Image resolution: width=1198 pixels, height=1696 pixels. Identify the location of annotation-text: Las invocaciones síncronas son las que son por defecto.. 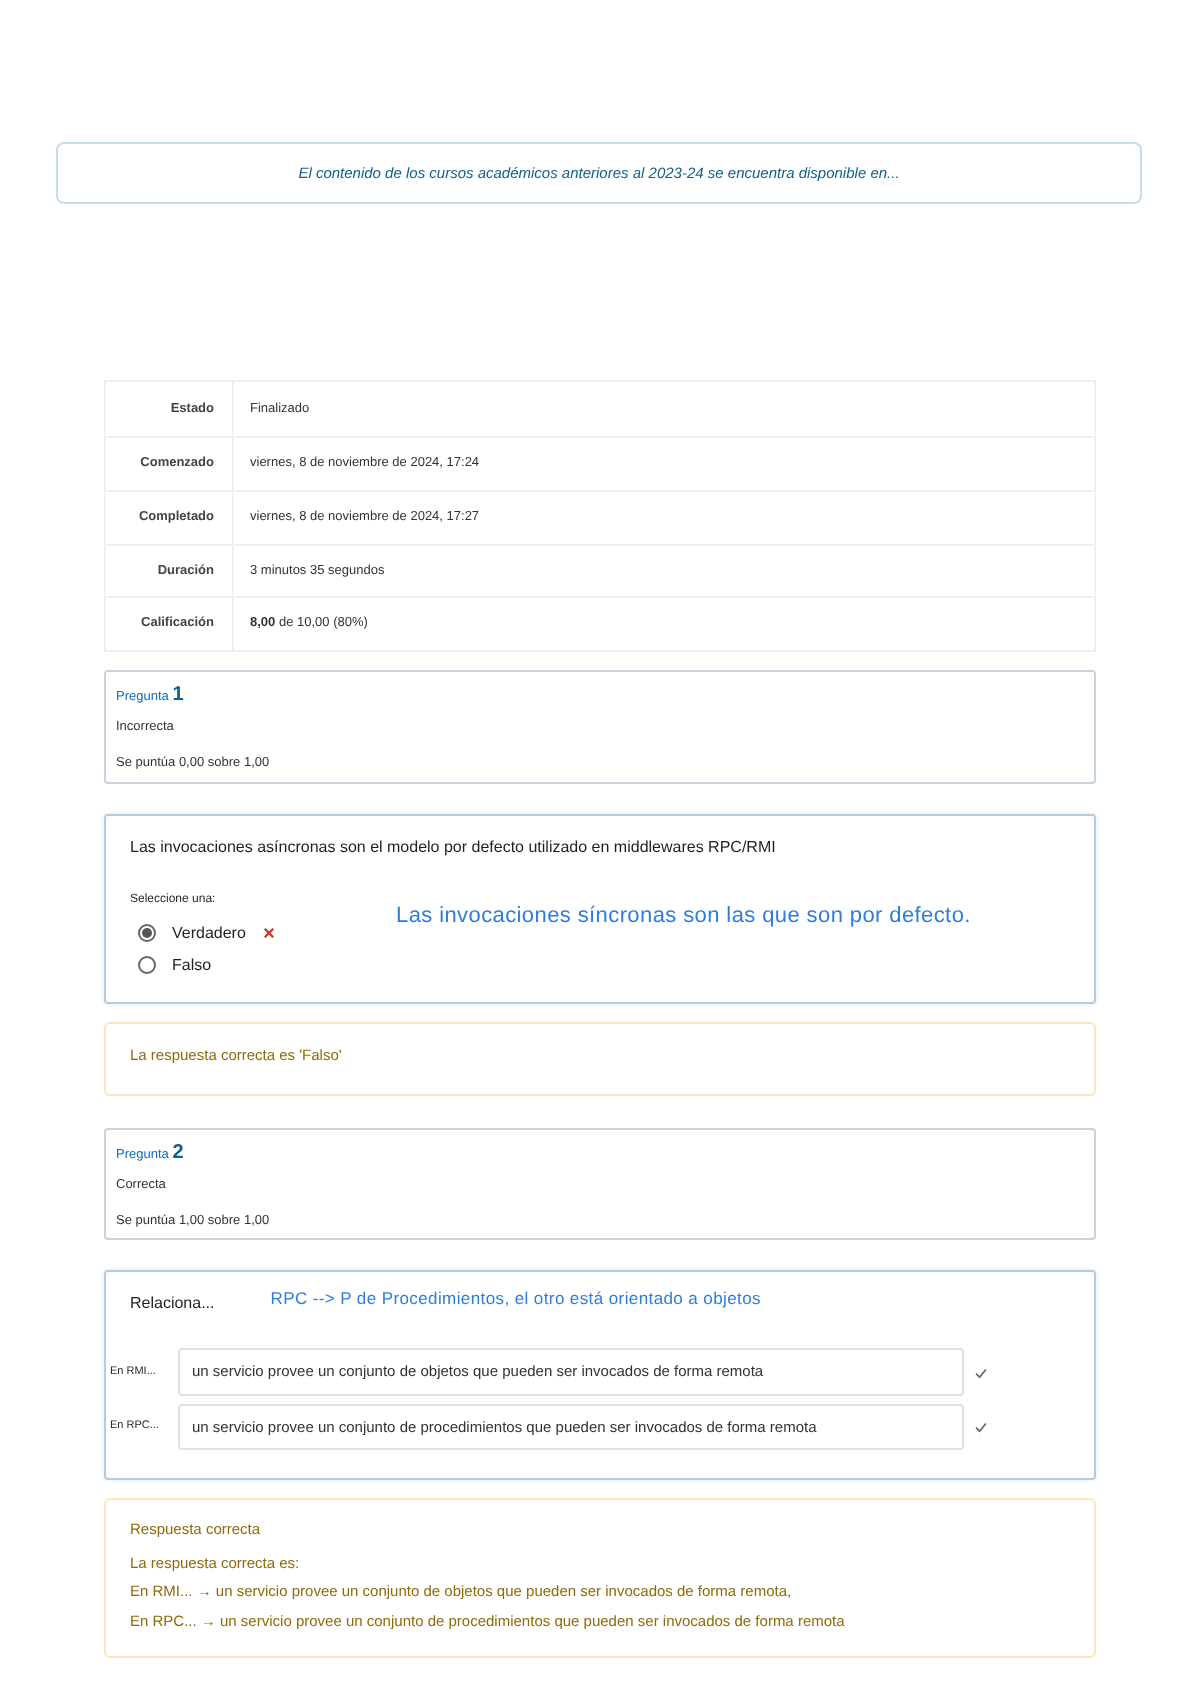
(683, 916).